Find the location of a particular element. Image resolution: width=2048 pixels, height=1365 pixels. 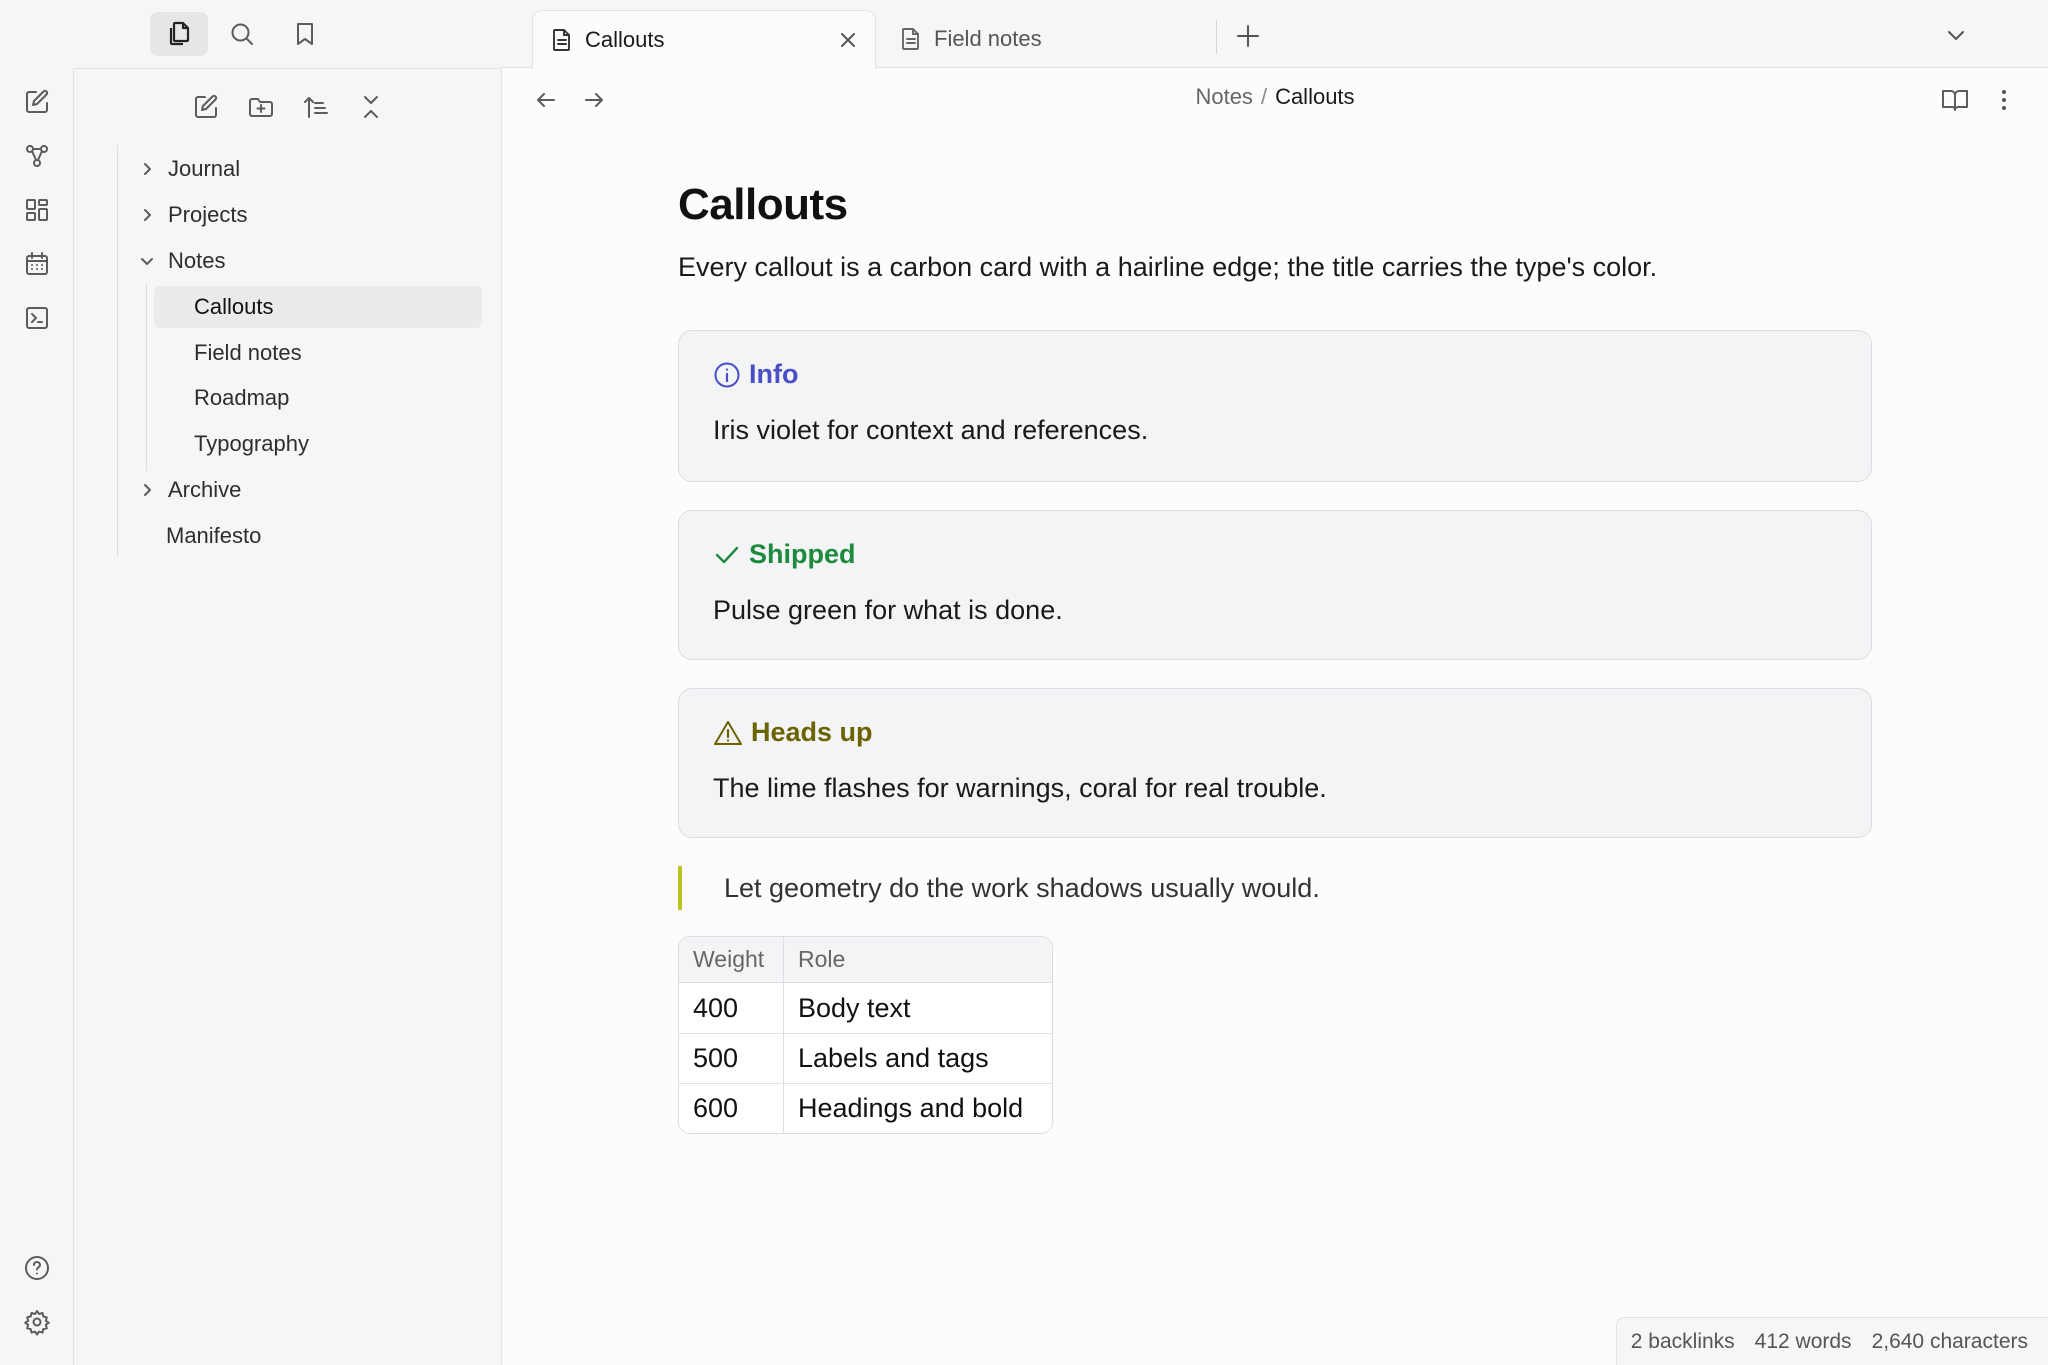

tree-folder-projects: Projects is located at coordinates (284, 215).